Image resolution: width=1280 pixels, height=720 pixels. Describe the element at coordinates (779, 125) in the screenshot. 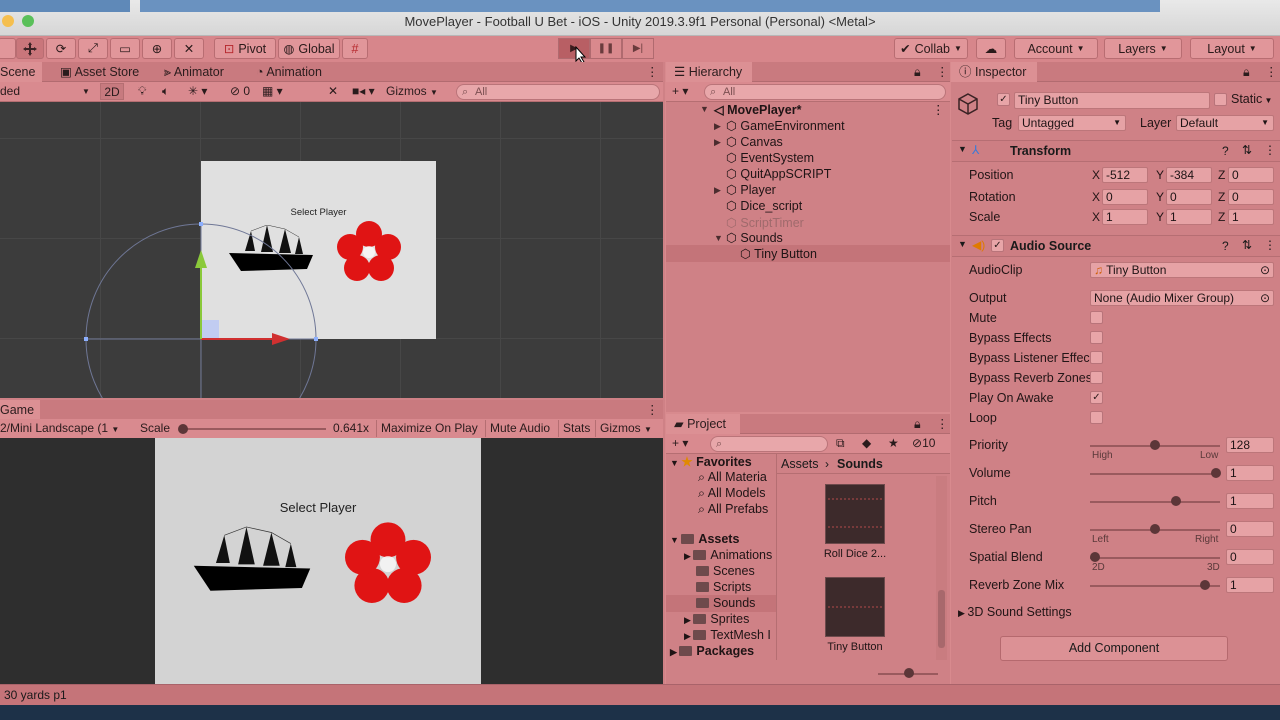

I see `hierarchy-item: ▶ ⬡ GameEnvironment` at that location.